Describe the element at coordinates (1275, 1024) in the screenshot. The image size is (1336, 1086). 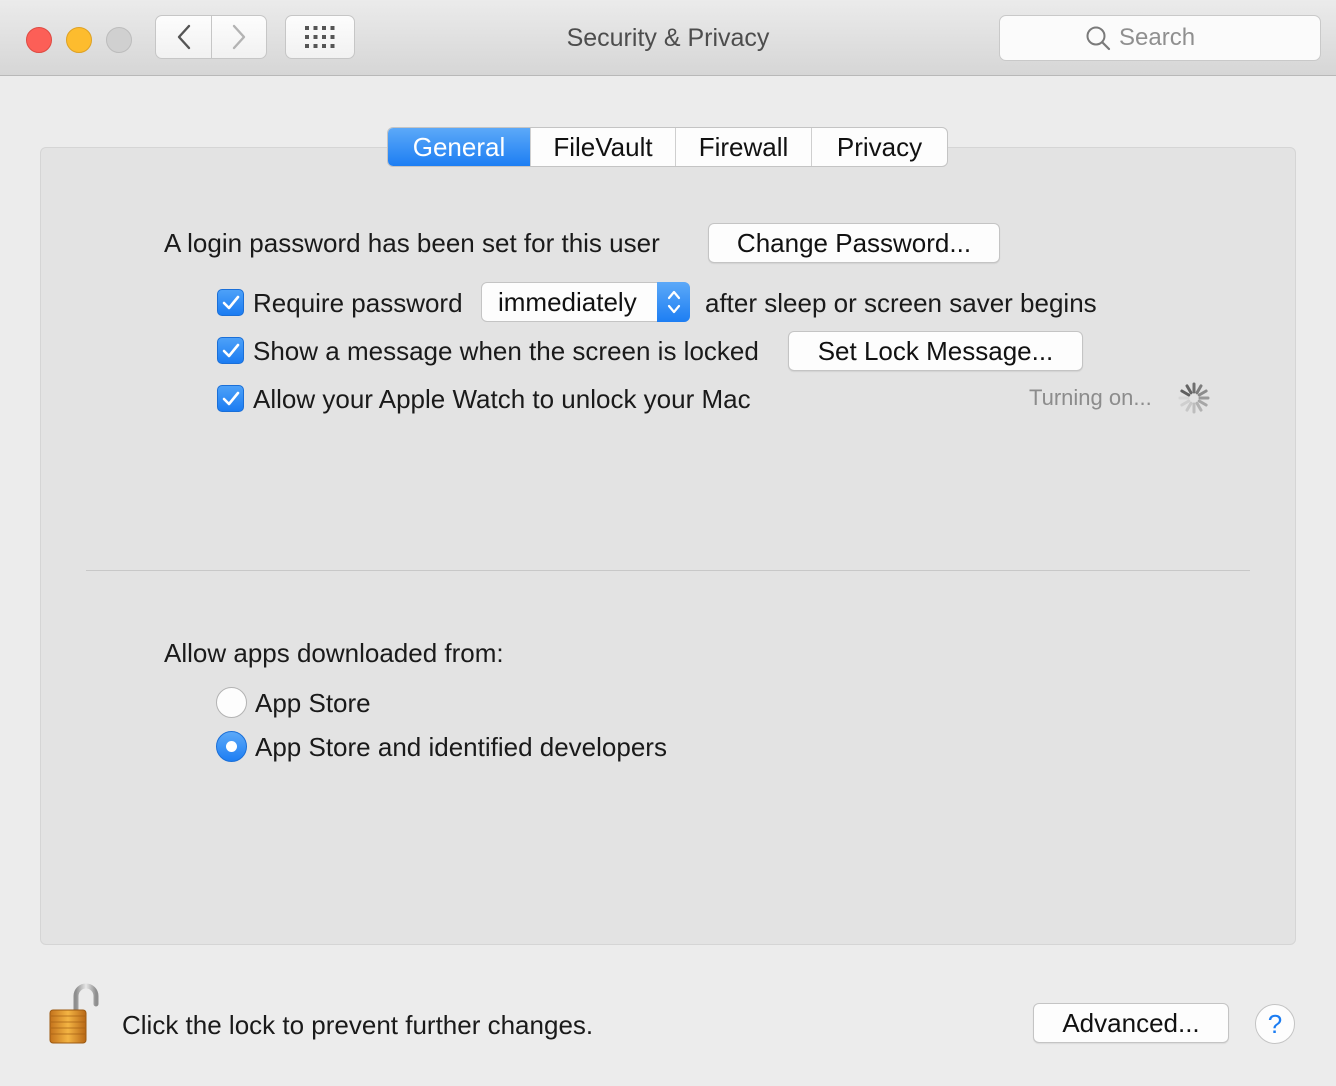
I see `help-button: ?` at that location.